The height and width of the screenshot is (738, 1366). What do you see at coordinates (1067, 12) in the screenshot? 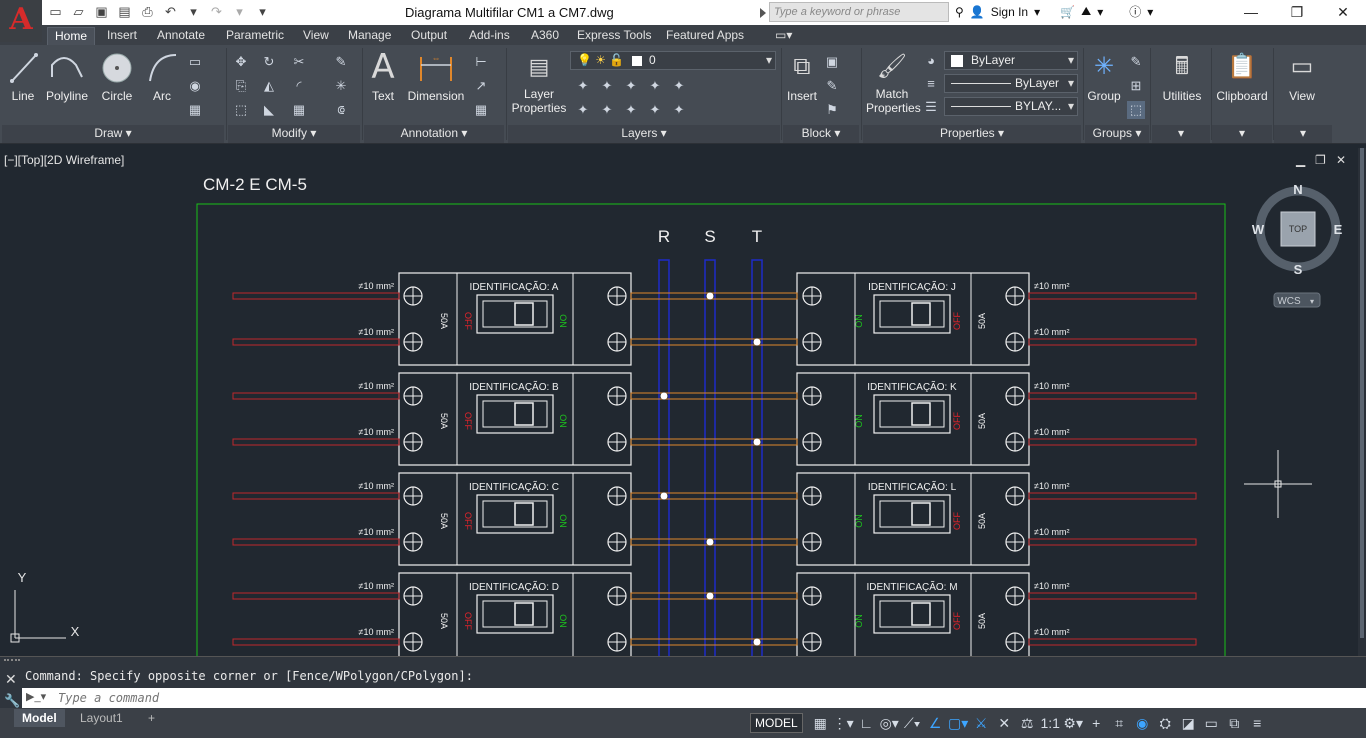
I see `cart-icon: 🛒` at bounding box center [1067, 12].